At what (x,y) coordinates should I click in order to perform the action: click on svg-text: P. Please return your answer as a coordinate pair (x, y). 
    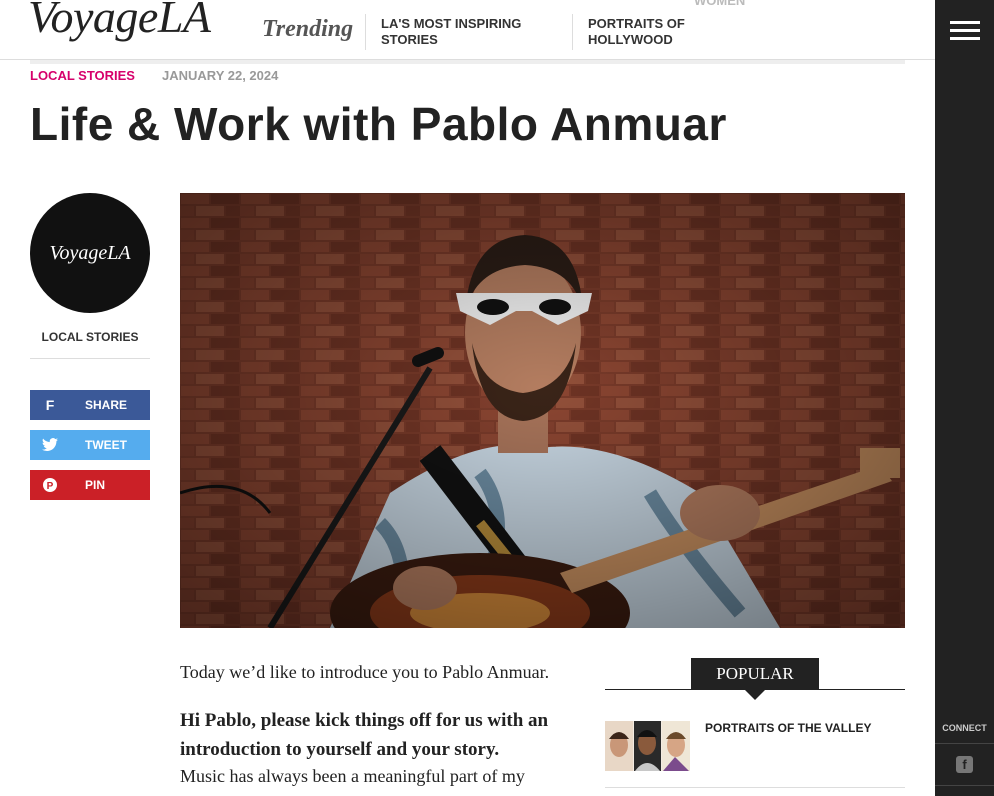
    Looking at the image, I should click on (50, 486).